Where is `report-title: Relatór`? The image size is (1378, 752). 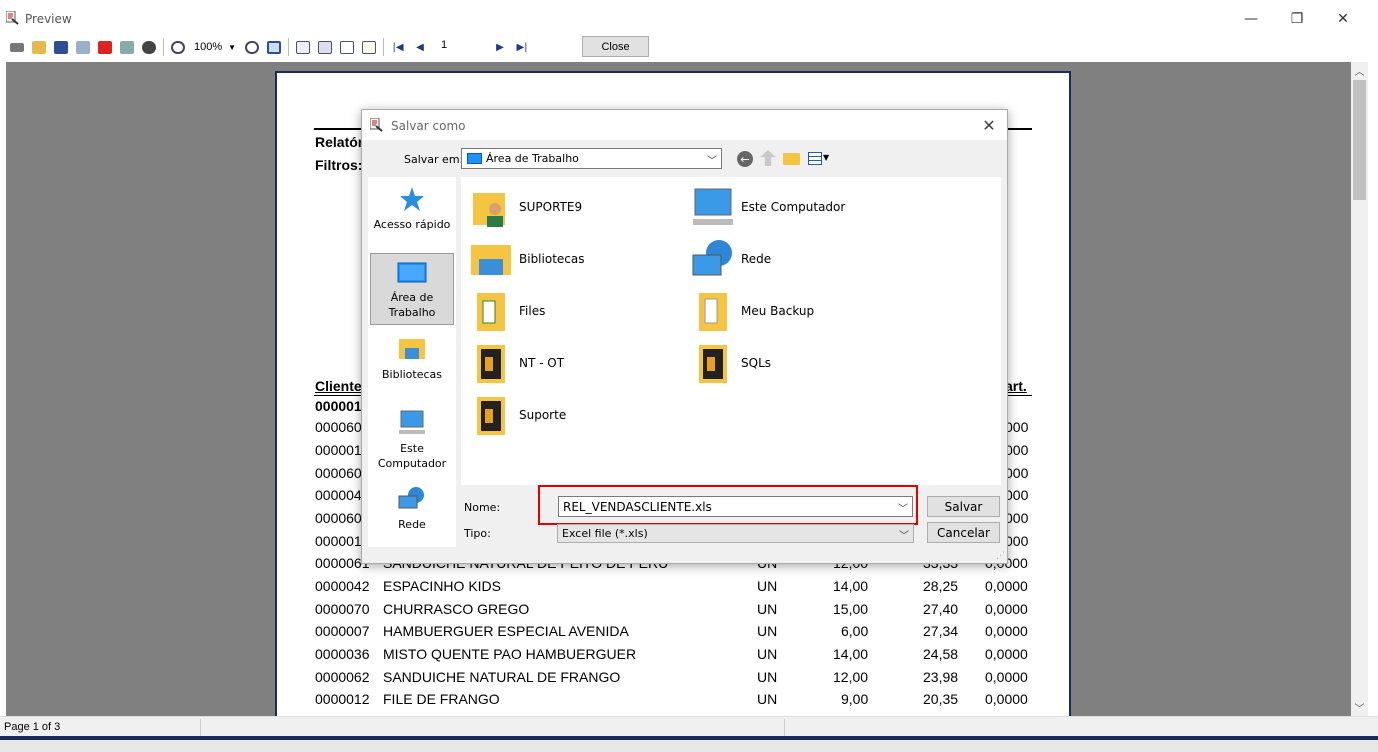
report-title: Relatór is located at coordinates (339, 142).